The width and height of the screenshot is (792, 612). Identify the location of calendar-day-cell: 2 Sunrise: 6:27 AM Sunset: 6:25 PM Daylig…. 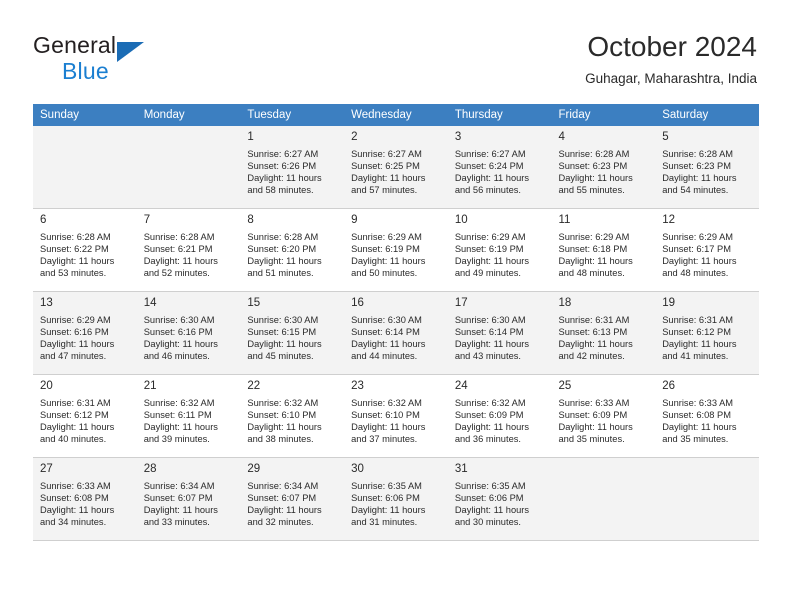
(396, 167).